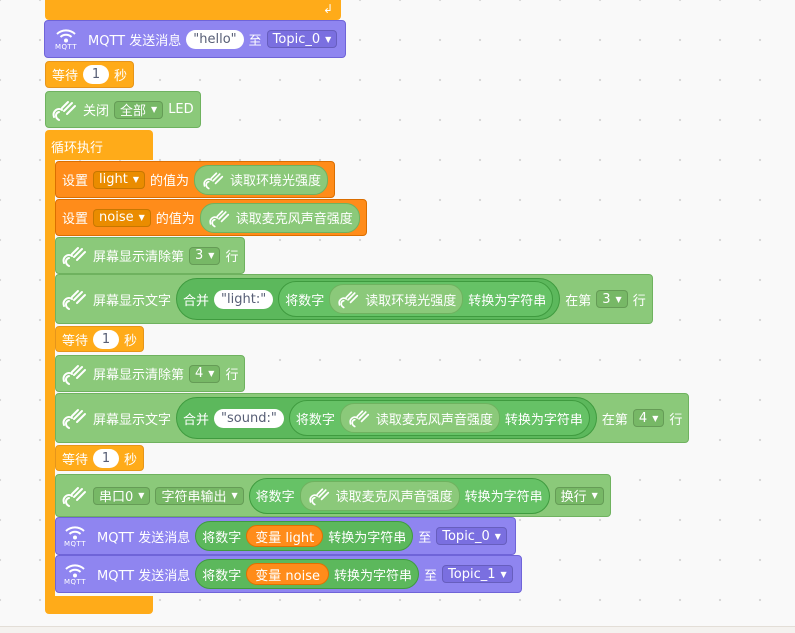  What do you see at coordinates (122, 495) in the screenshot?
I see `serial-port-dropdown: 串口0 ▼` at bounding box center [122, 495].